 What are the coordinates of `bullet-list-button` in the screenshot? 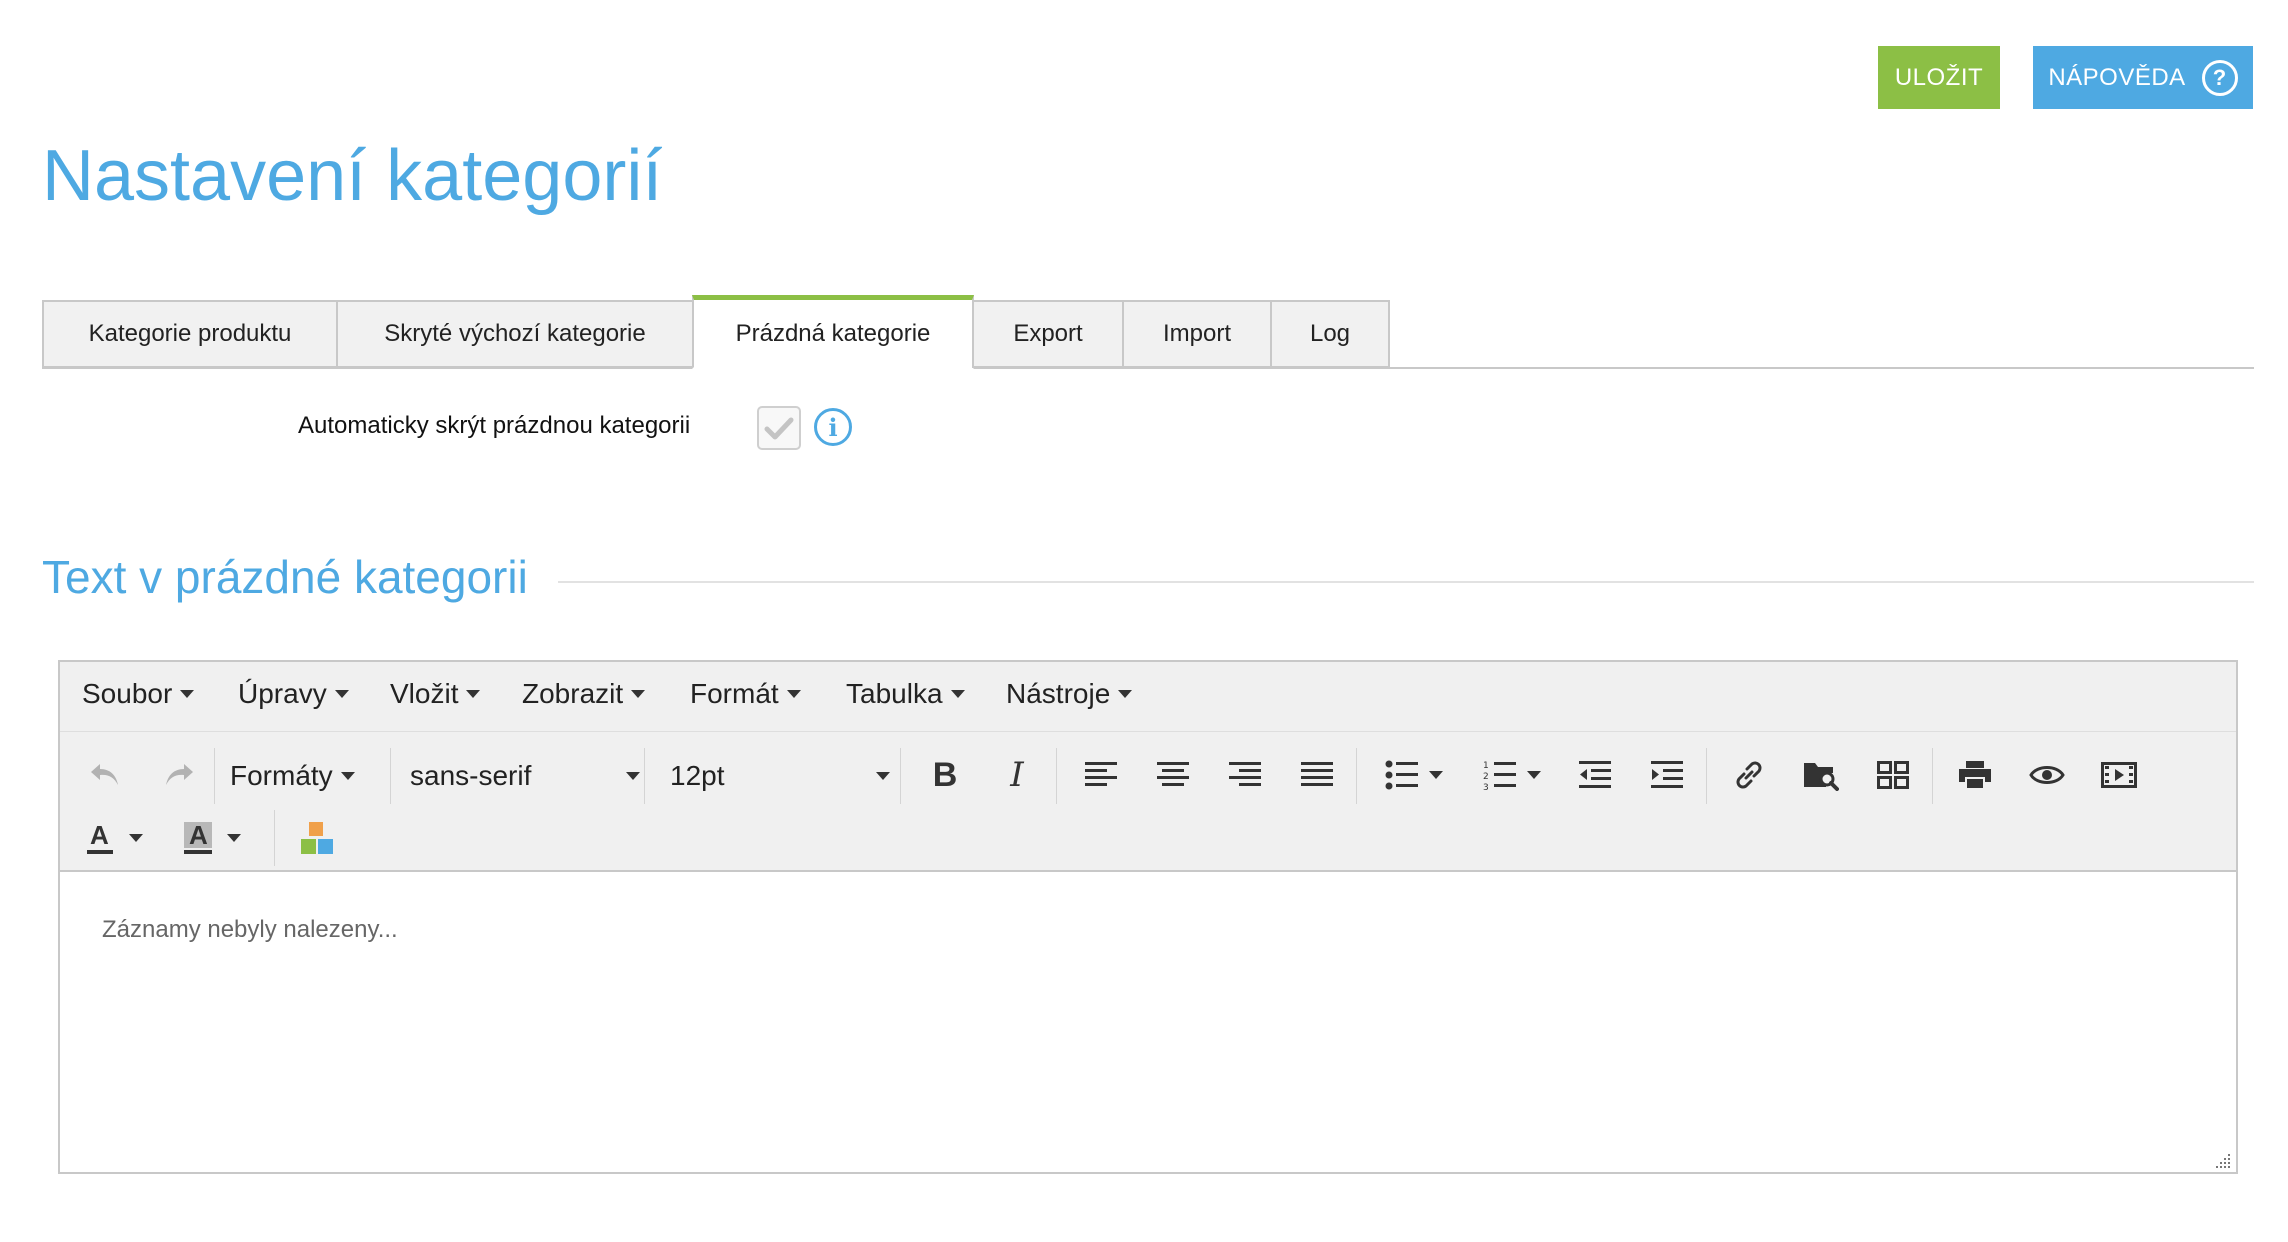 It's located at (1414, 775).